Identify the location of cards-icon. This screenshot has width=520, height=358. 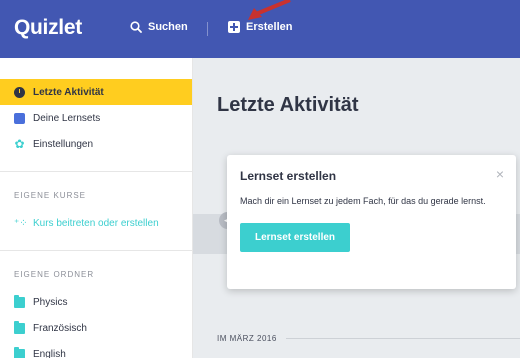
(19, 118).